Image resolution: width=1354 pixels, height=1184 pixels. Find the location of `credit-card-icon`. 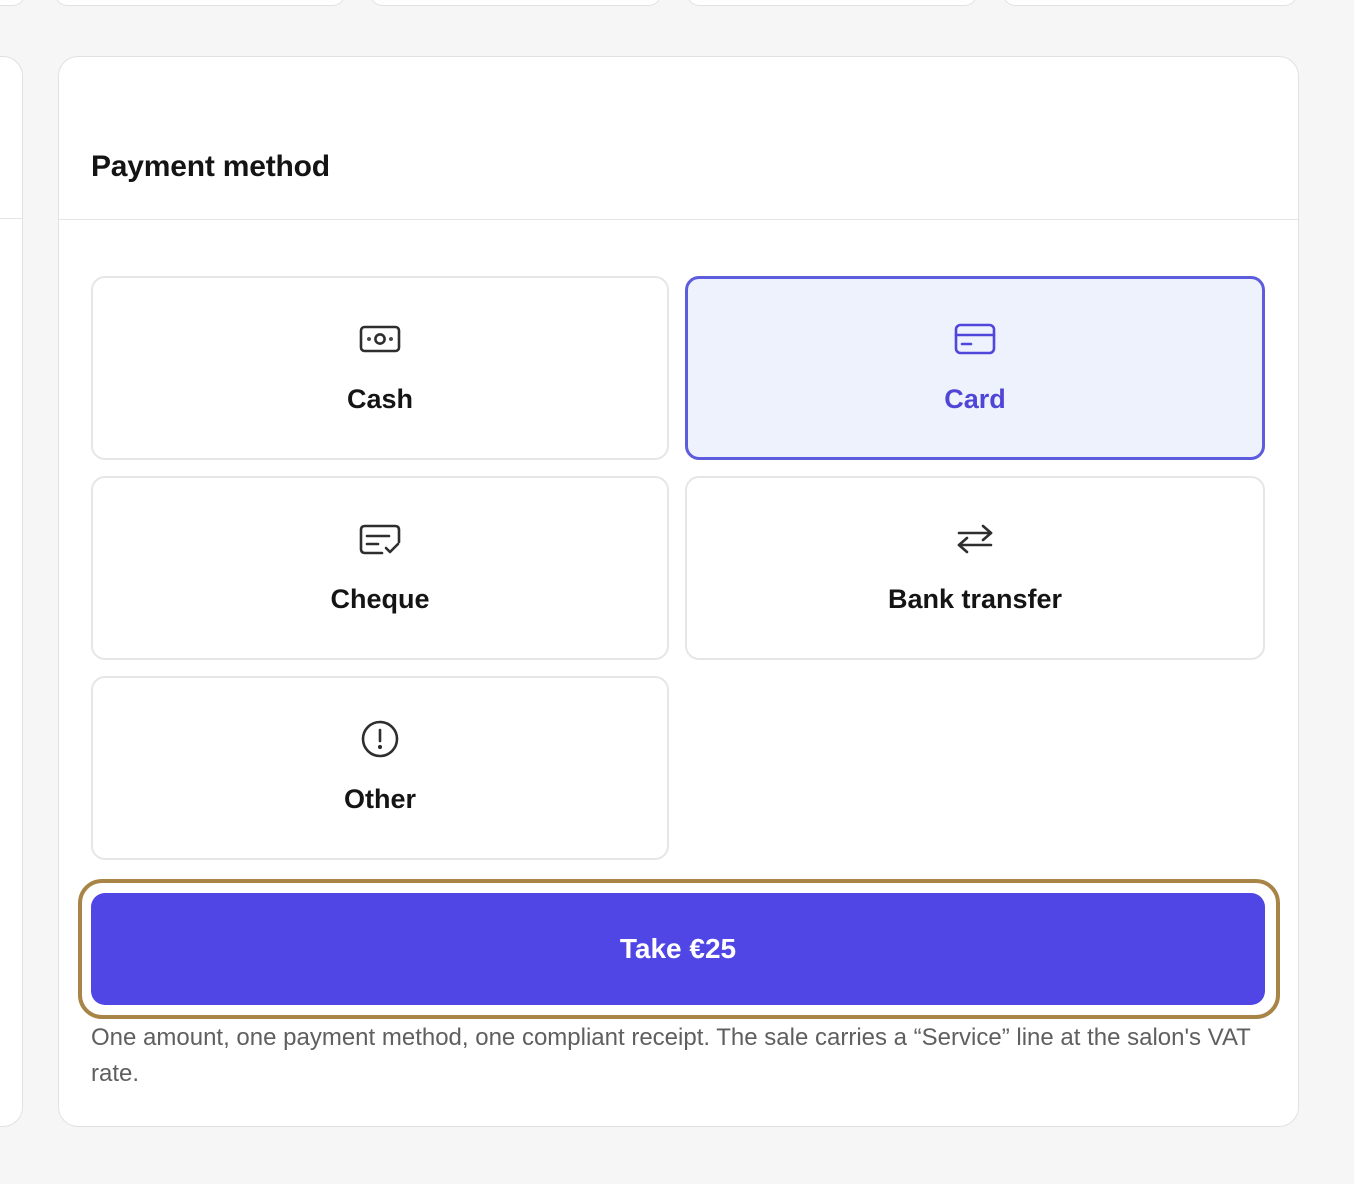

credit-card-icon is located at coordinates (975, 338).